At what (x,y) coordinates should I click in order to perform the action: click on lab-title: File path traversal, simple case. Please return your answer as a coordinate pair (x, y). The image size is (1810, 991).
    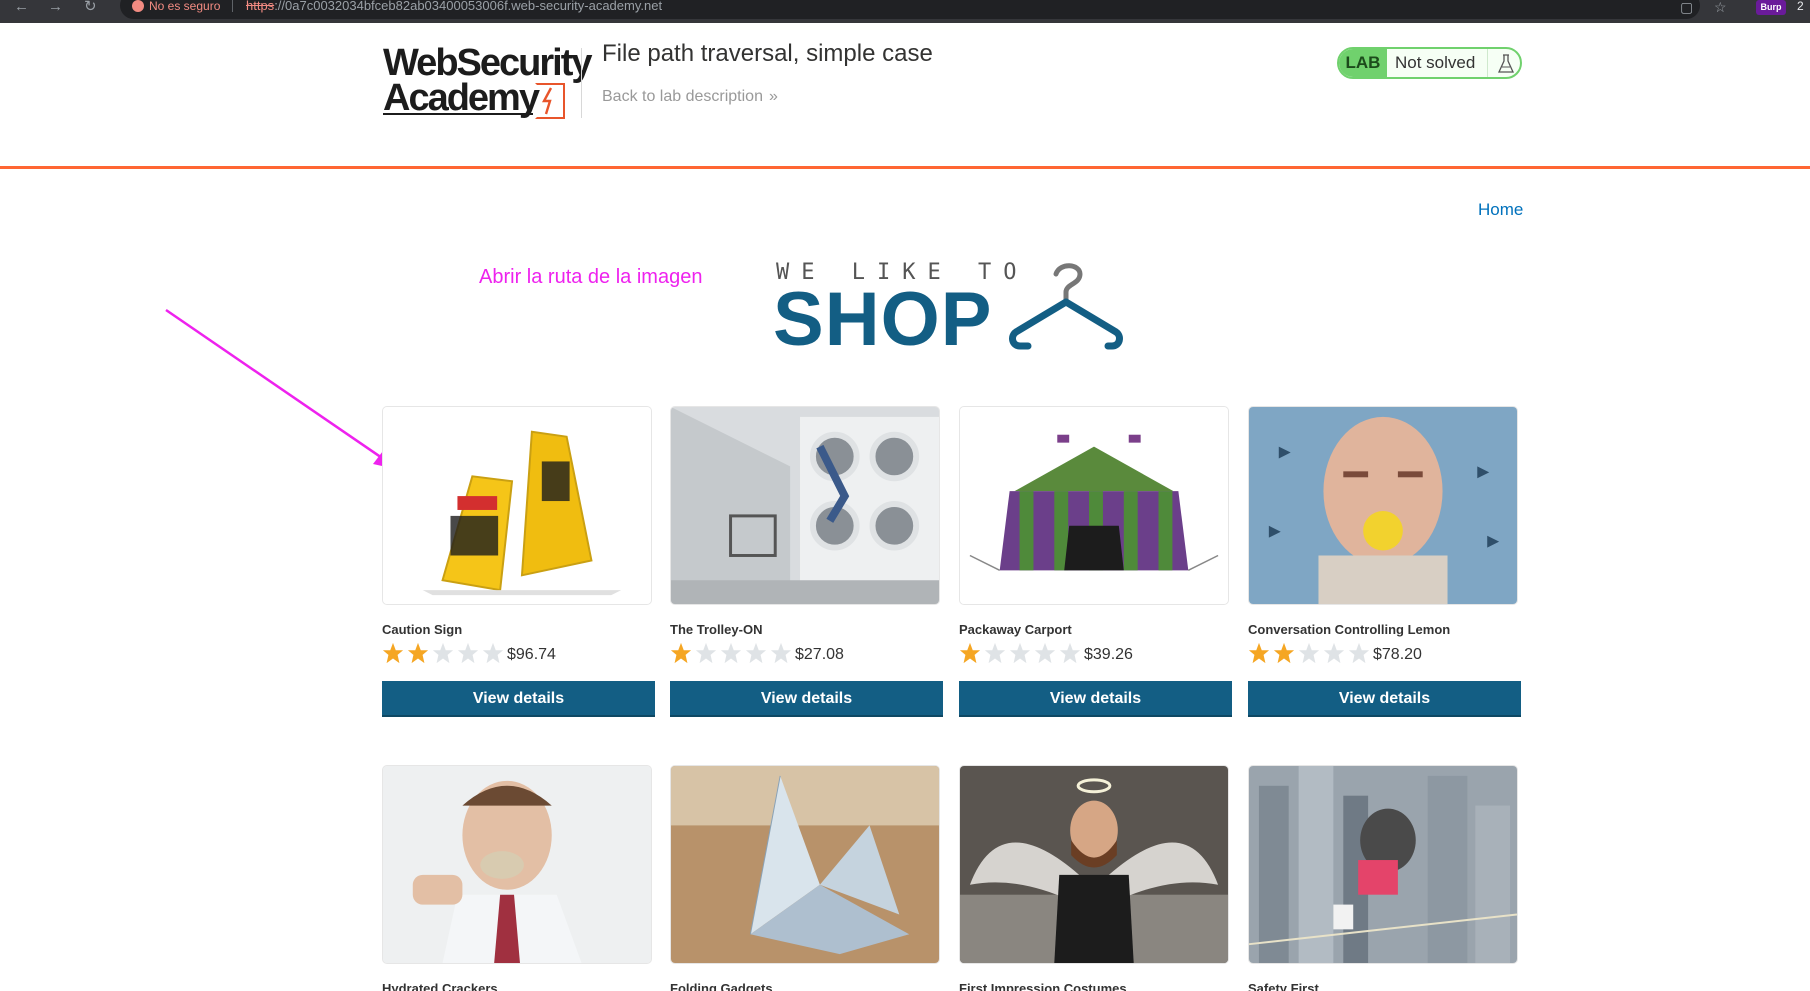
    Looking at the image, I should click on (767, 53).